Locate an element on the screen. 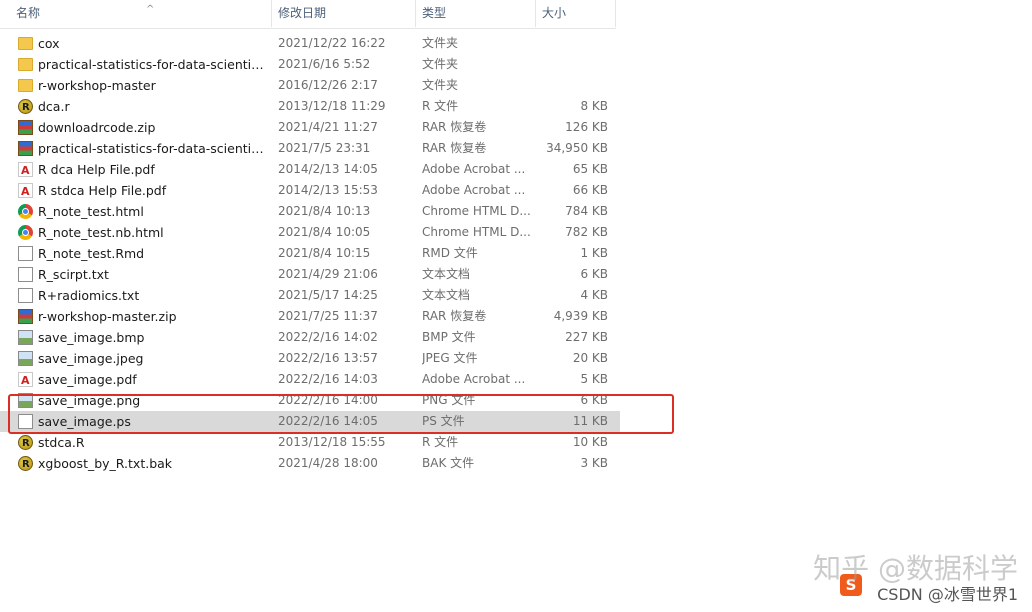 The height and width of the screenshot is (612, 1032). text-file-icon is located at coordinates (25, 274).